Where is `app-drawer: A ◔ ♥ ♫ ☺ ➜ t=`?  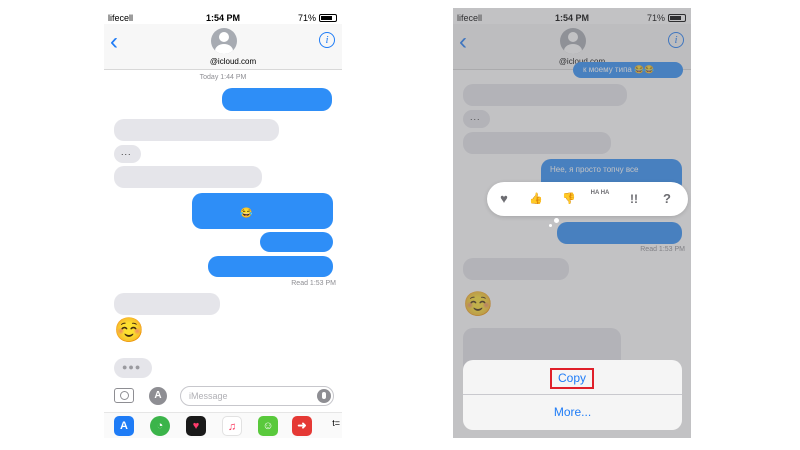
app-drawer: A ◔ ♥ ♫ ☺ ➜ t= is located at coordinates (223, 425).